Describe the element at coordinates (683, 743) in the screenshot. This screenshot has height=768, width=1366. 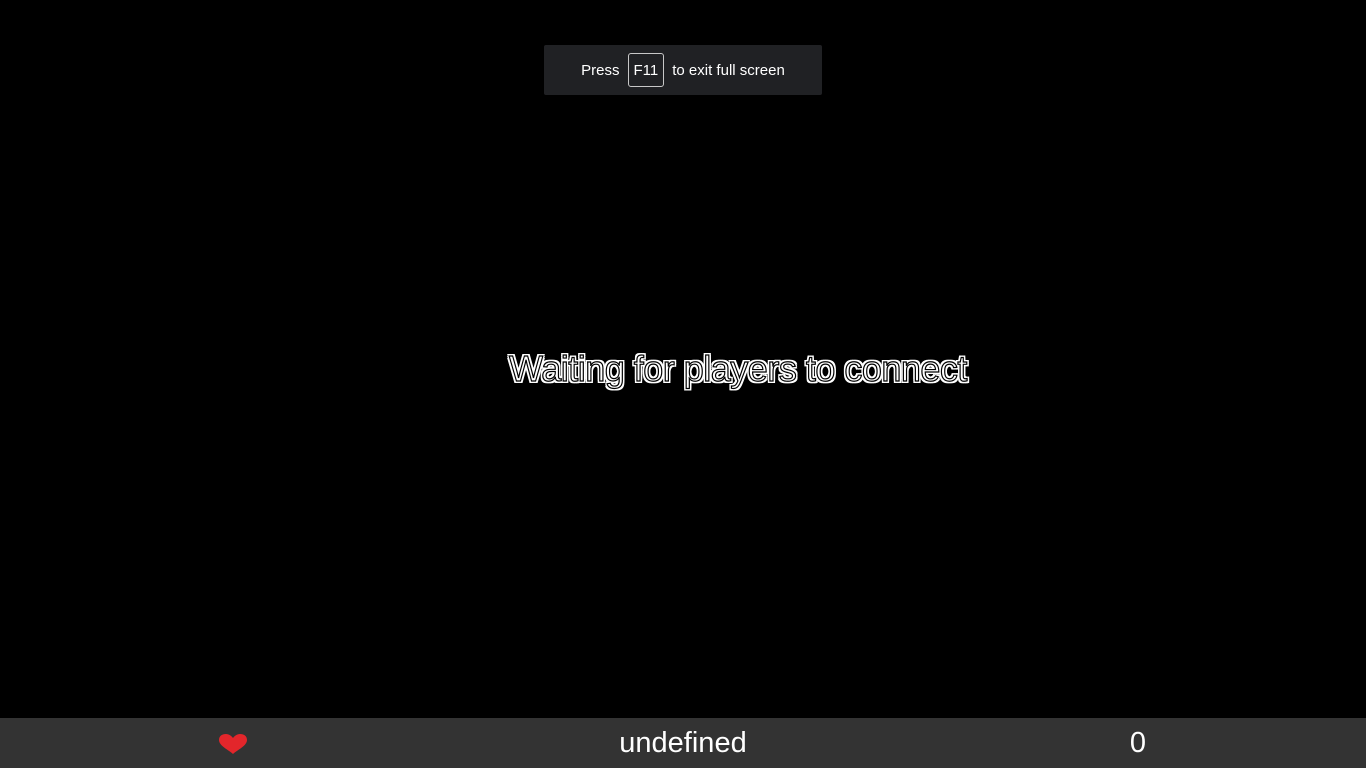
I see `hud-bar: undefined 0` at that location.